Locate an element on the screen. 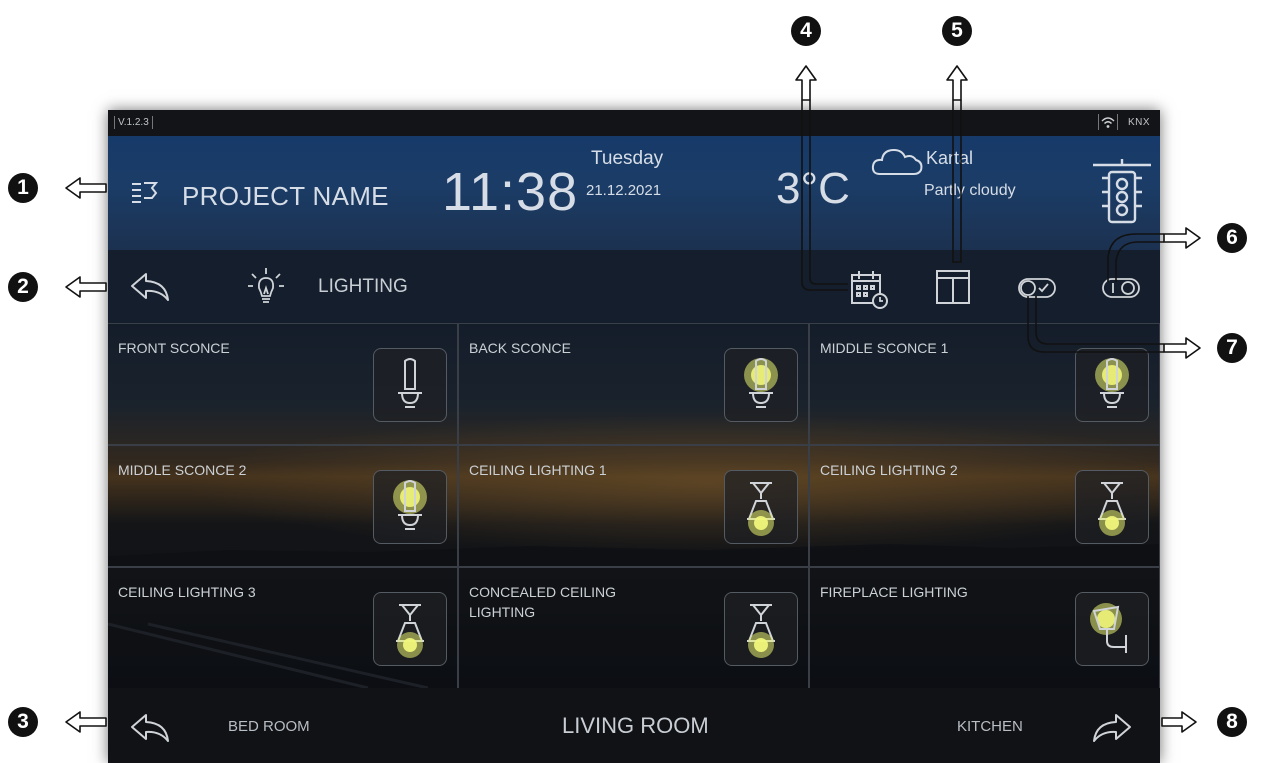 Image resolution: width=1267 pixels, height=763 pixels. callout-1: 1 is located at coordinates (23, 188).